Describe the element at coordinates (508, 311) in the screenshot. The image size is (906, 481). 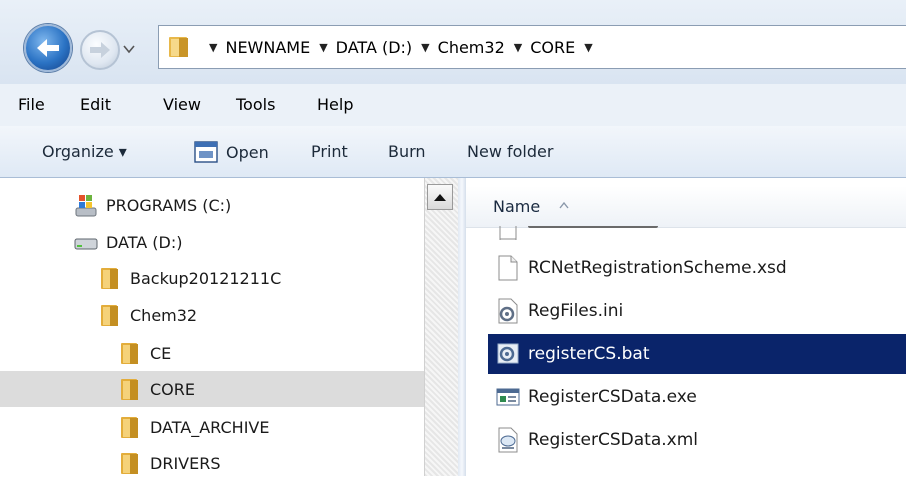
I see `settings-file-icon` at that location.